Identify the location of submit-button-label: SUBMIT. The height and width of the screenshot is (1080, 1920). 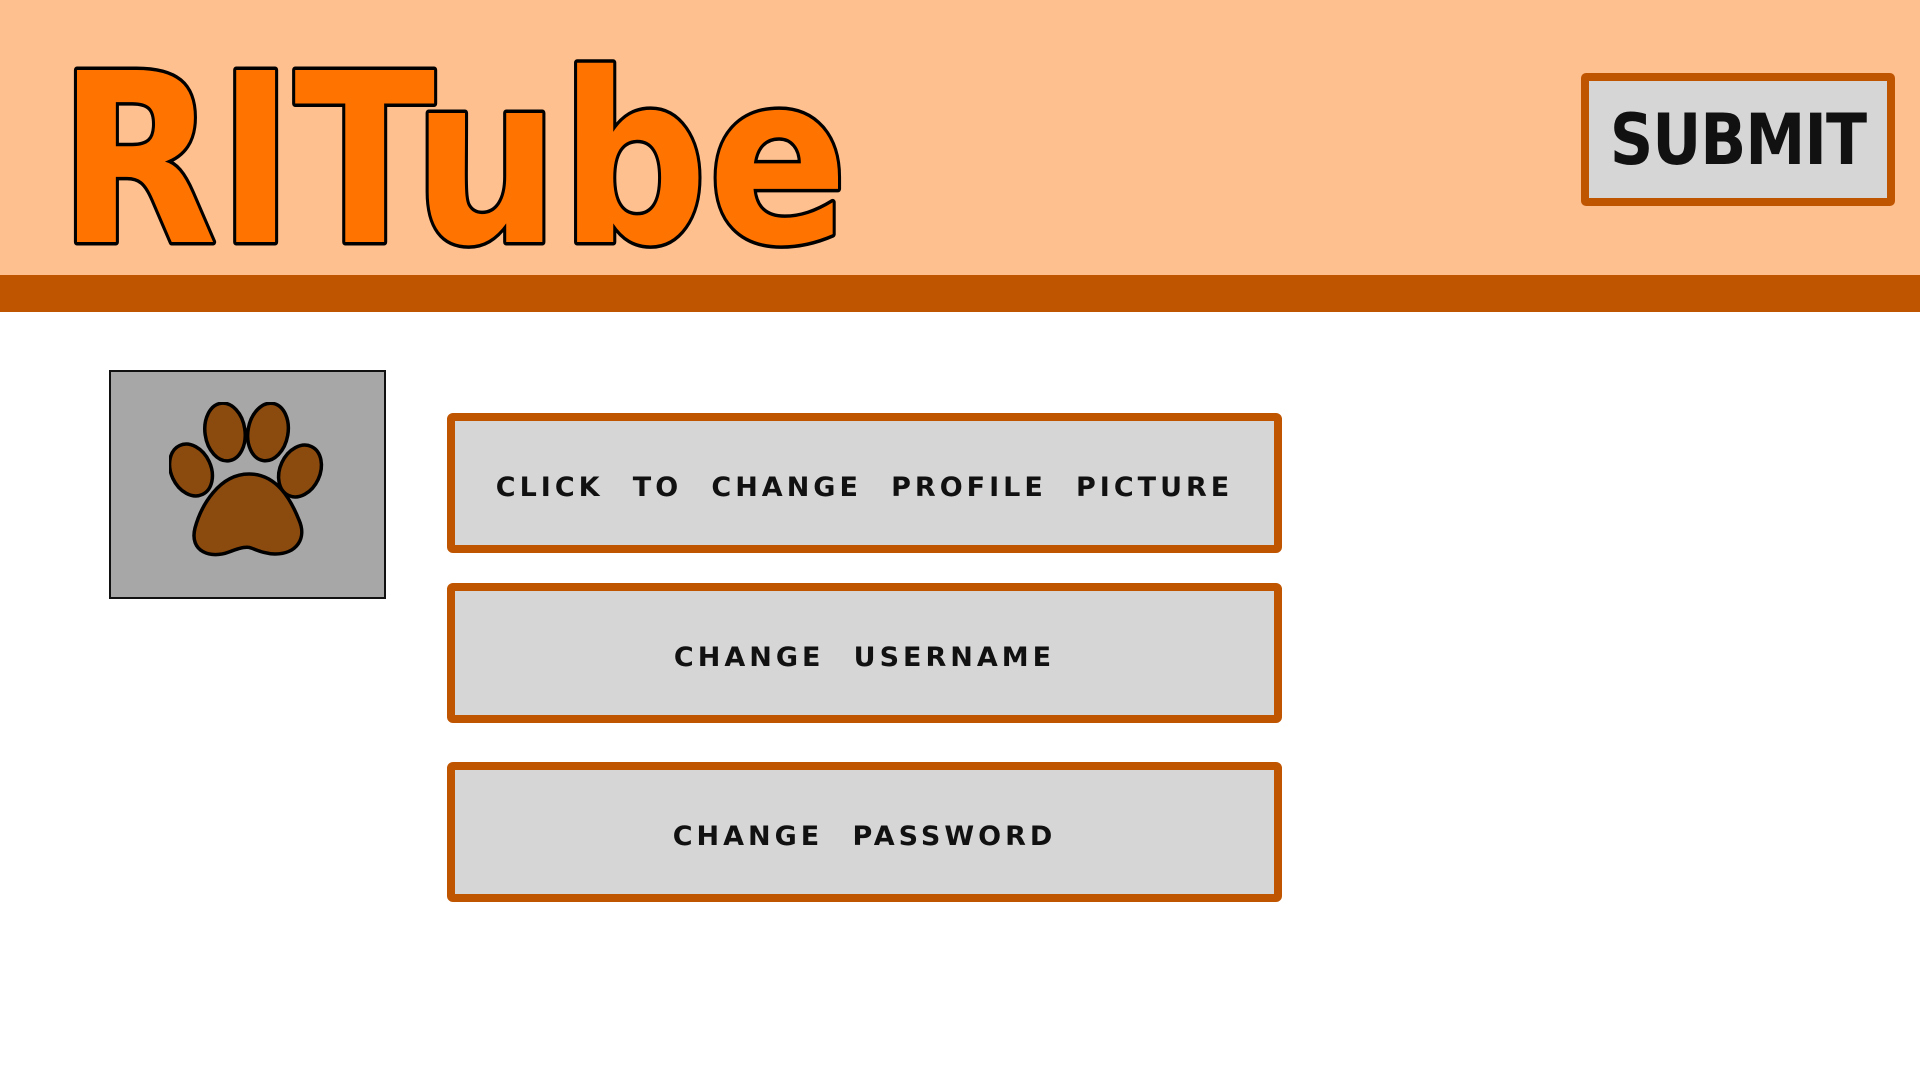
(1738, 139).